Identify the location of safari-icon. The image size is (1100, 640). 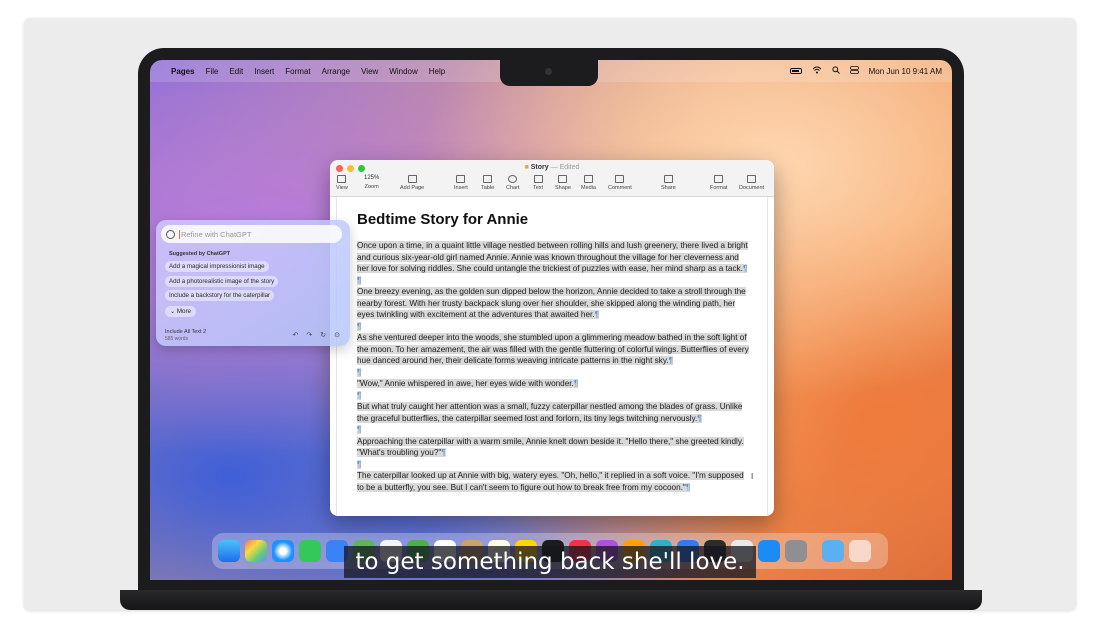
(283, 551).